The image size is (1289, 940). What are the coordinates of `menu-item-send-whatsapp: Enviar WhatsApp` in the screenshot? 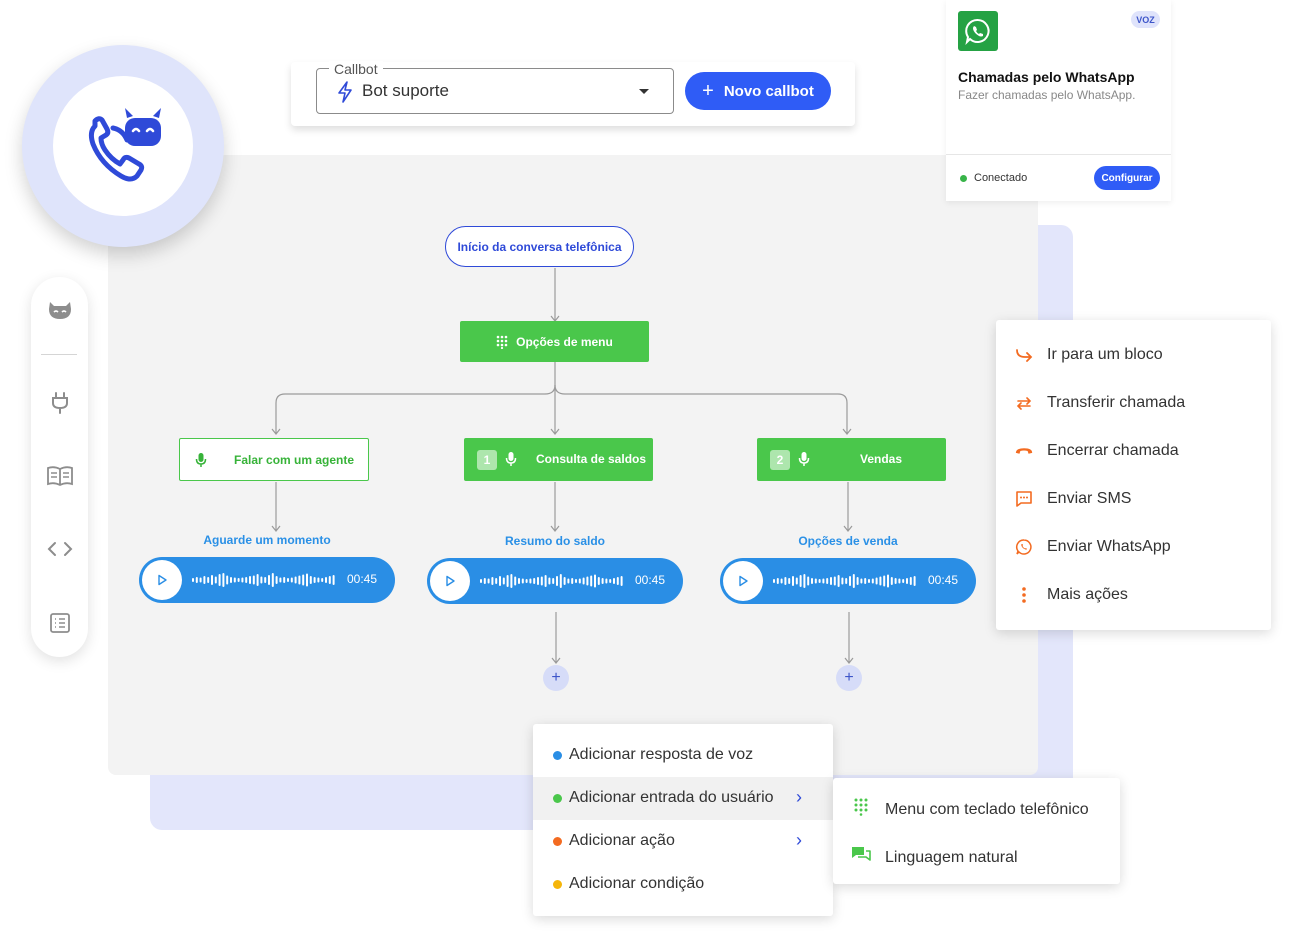 It's located at (1133, 547).